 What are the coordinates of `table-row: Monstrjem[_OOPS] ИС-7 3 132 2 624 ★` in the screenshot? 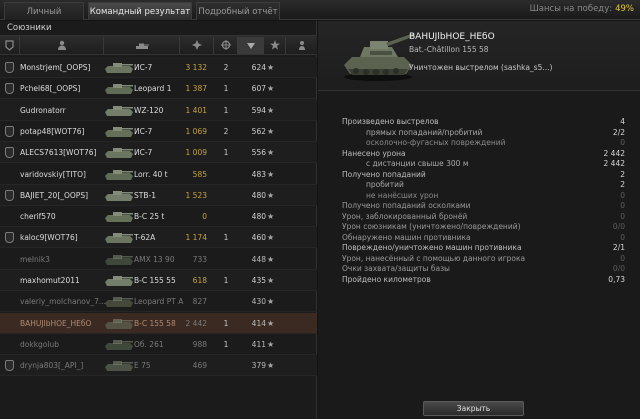 It's located at (158, 67).